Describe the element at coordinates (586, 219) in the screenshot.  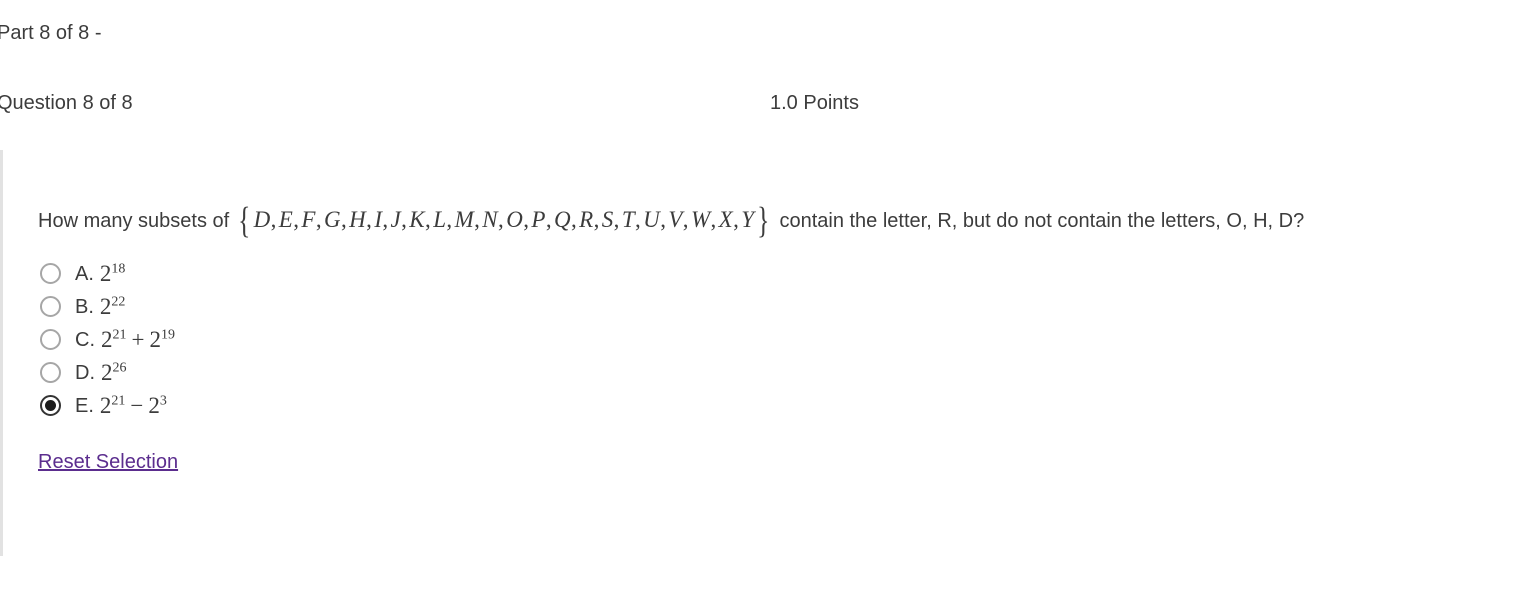
I see `set-element: R` at that location.